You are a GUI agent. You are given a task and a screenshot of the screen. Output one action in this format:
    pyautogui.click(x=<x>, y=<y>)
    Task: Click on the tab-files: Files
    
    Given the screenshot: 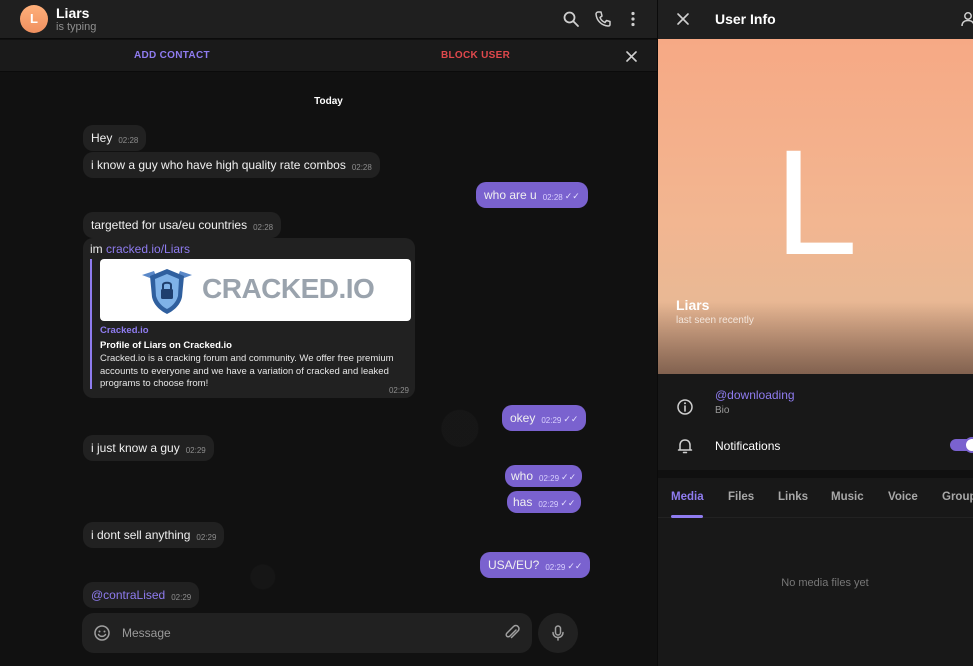 What is the action you would take?
    pyautogui.click(x=741, y=497)
    